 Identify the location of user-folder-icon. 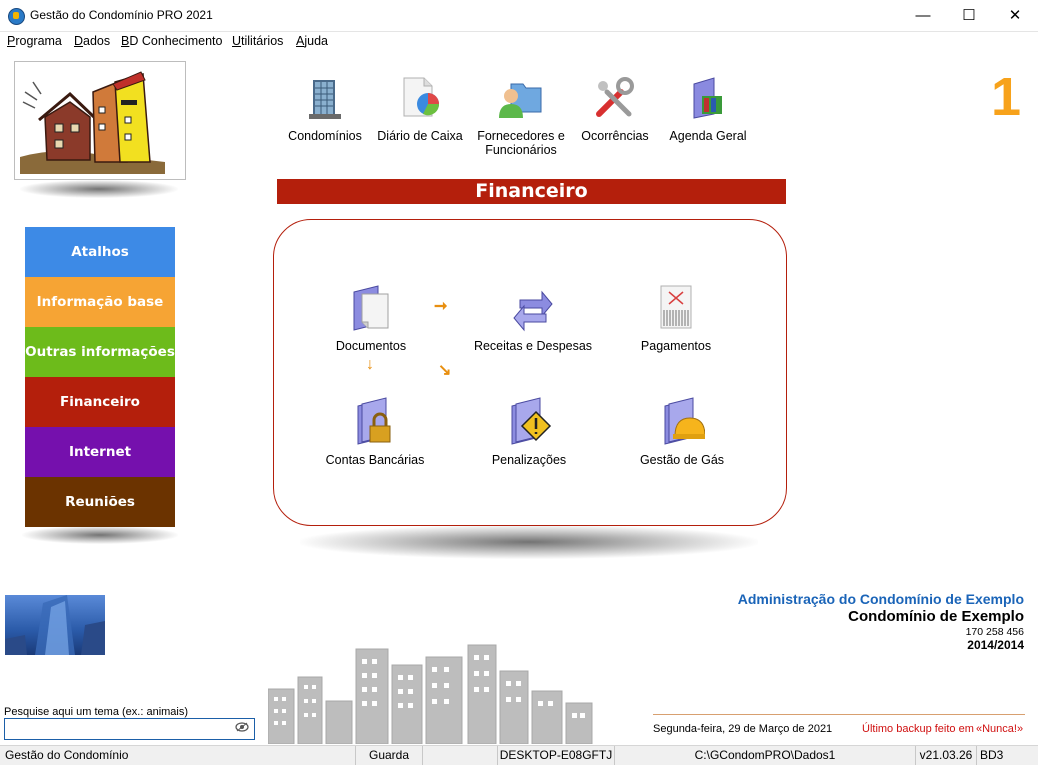
(520, 100).